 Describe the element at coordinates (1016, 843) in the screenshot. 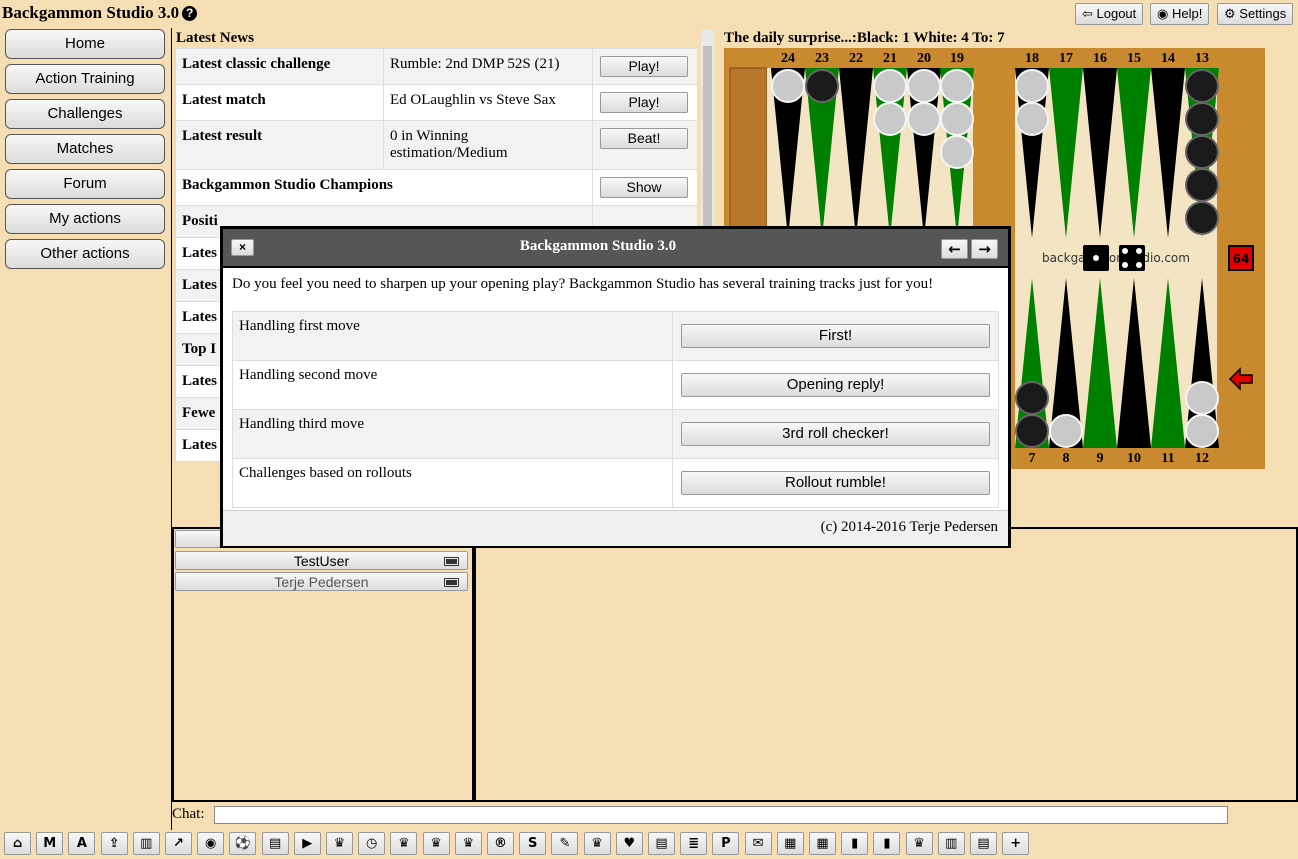

I see `plus-icon-button: +` at that location.